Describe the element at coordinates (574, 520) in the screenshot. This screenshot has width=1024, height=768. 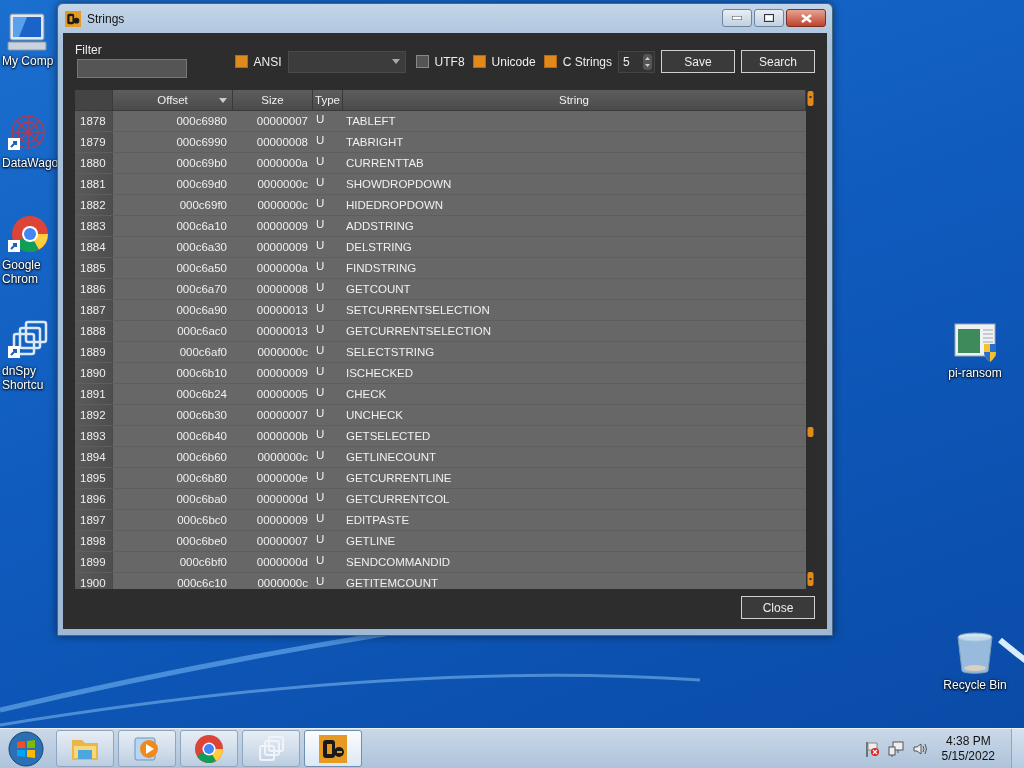
I see `table-cell: EDITPASTE` at that location.